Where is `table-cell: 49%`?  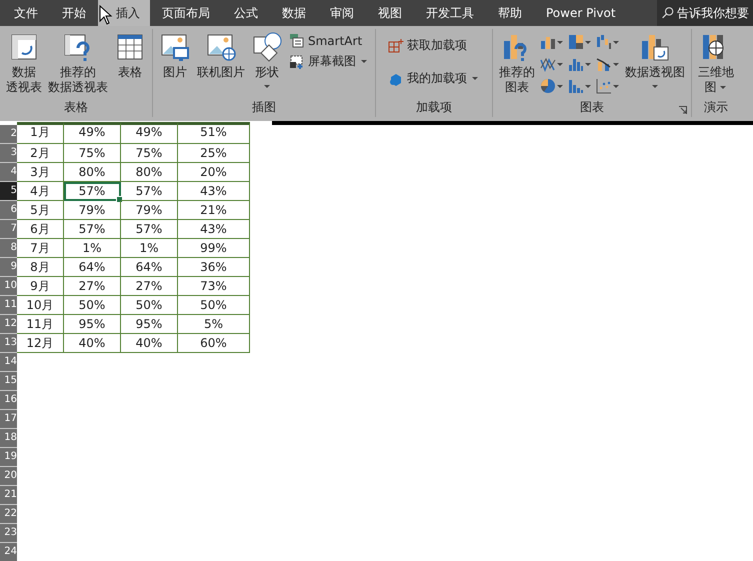
table-cell: 49% is located at coordinates (92, 133).